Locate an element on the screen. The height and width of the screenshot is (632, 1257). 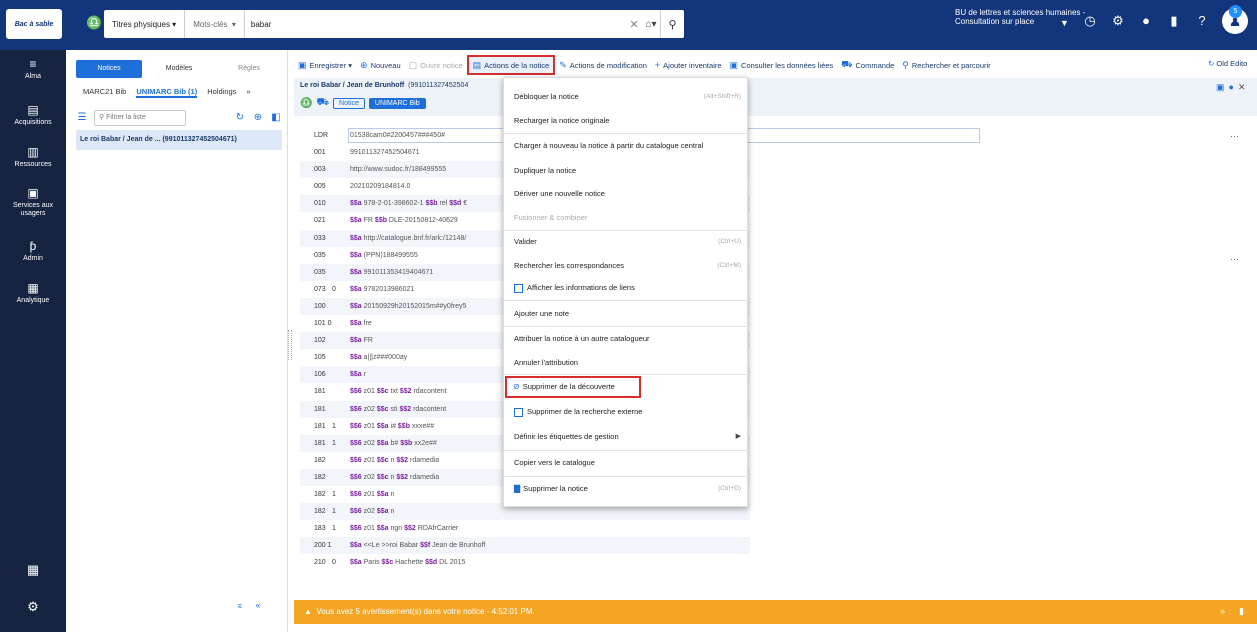
tab-templates: Modèles is located at coordinates (179, 69).